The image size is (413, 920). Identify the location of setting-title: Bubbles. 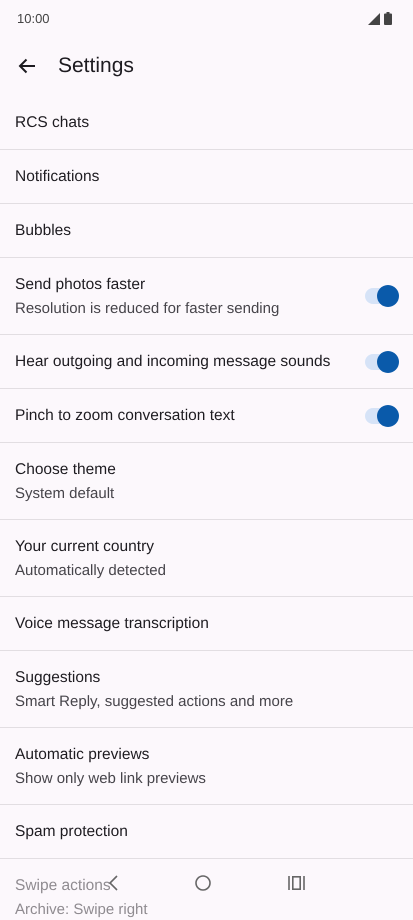
(43, 231).